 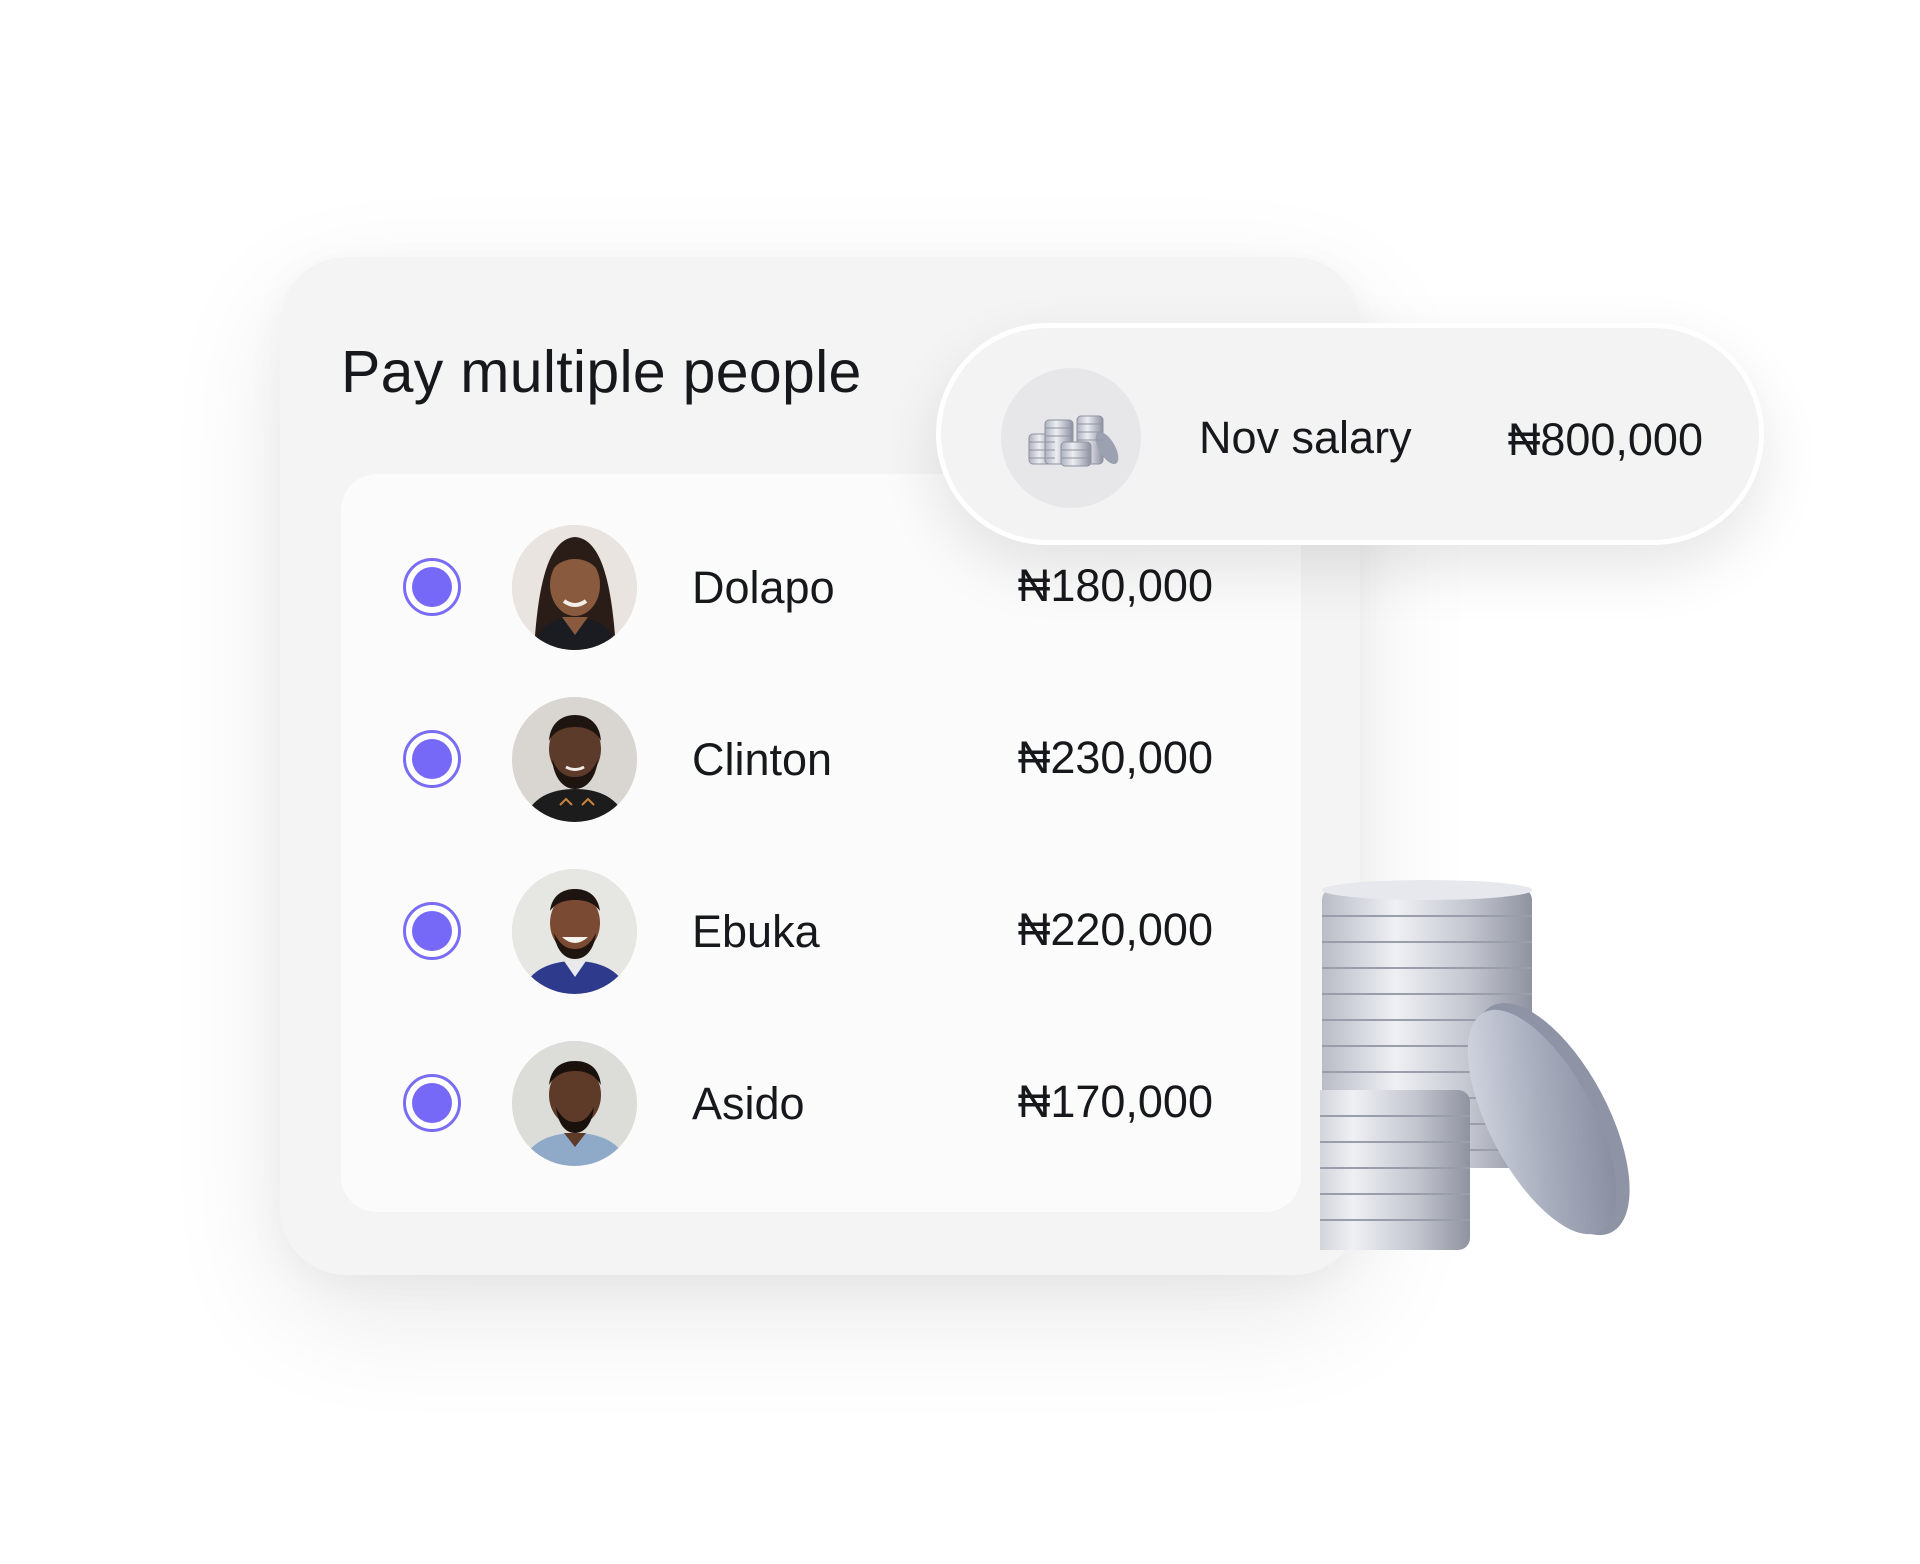 I want to click on person-name: Ebuka, so click(x=756, y=931).